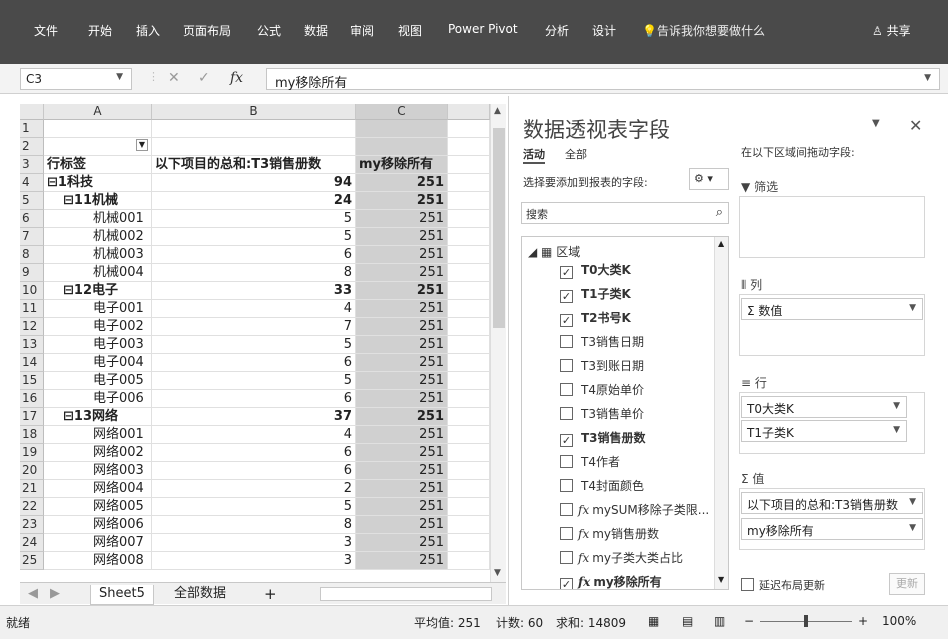  I want to click on table-cell-a: 机械001, so click(98, 219).